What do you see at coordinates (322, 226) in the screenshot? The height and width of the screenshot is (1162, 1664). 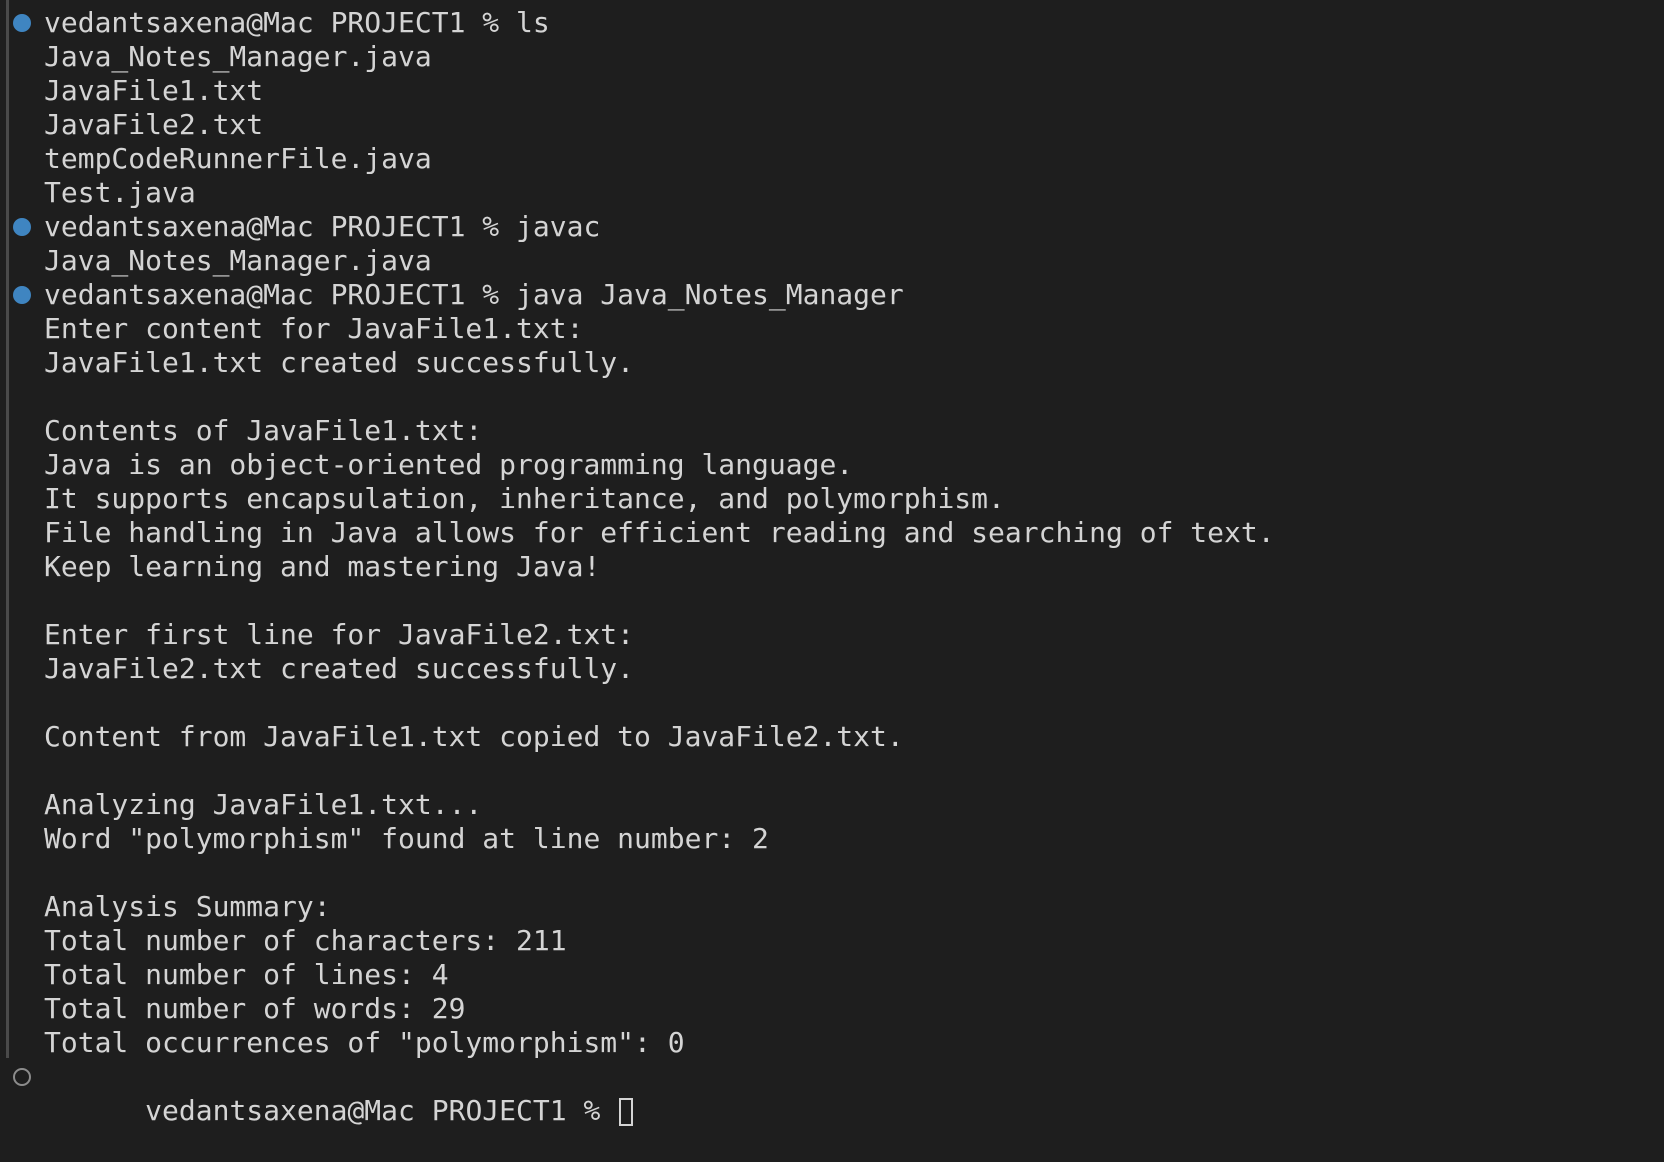 I see `line-text: vedantsaxena@Mac PROJECT1 % javac` at bounding box center [322, 226].